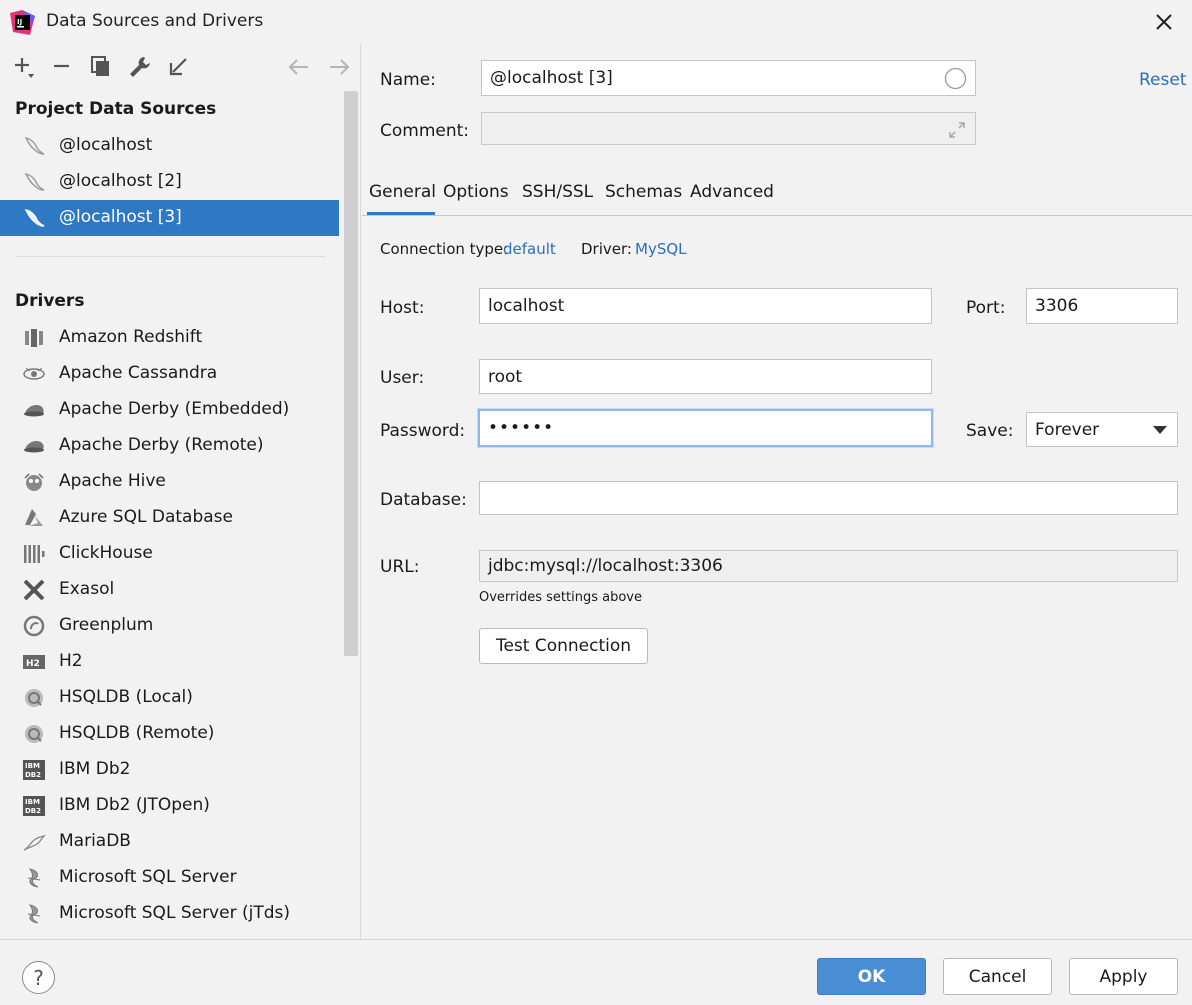 The image size is (1192, 1005). I want to click on host-field: localhost, so click(705, 306).